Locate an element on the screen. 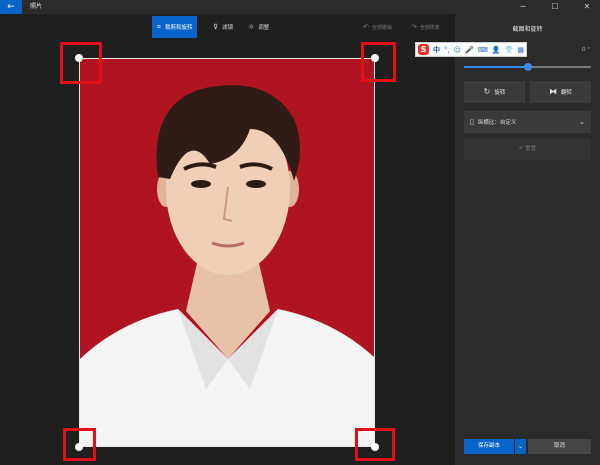 The image size is (600, 465). cancel-button: 取消 is located at coordinates (559, 446).